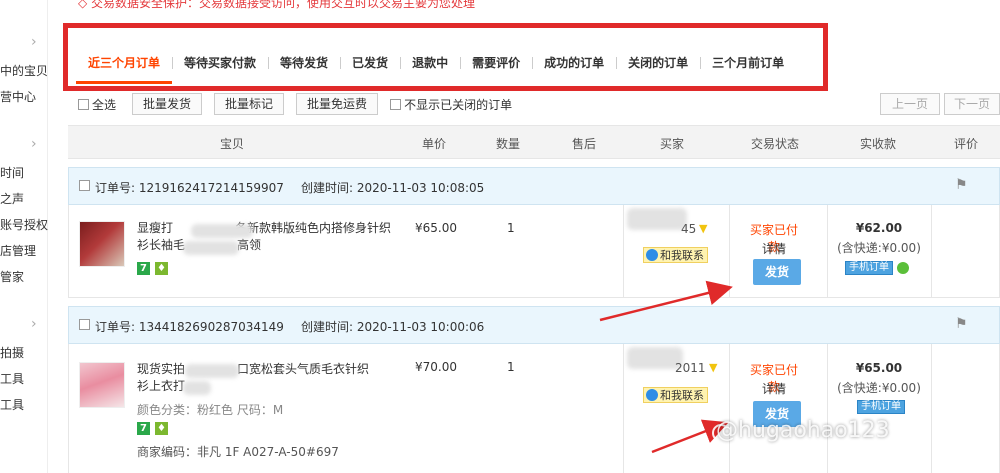 This screenshot has height=473, width=1000. I want to click on order-number: 订单号: 1219162417214159907, so click(189, 188).